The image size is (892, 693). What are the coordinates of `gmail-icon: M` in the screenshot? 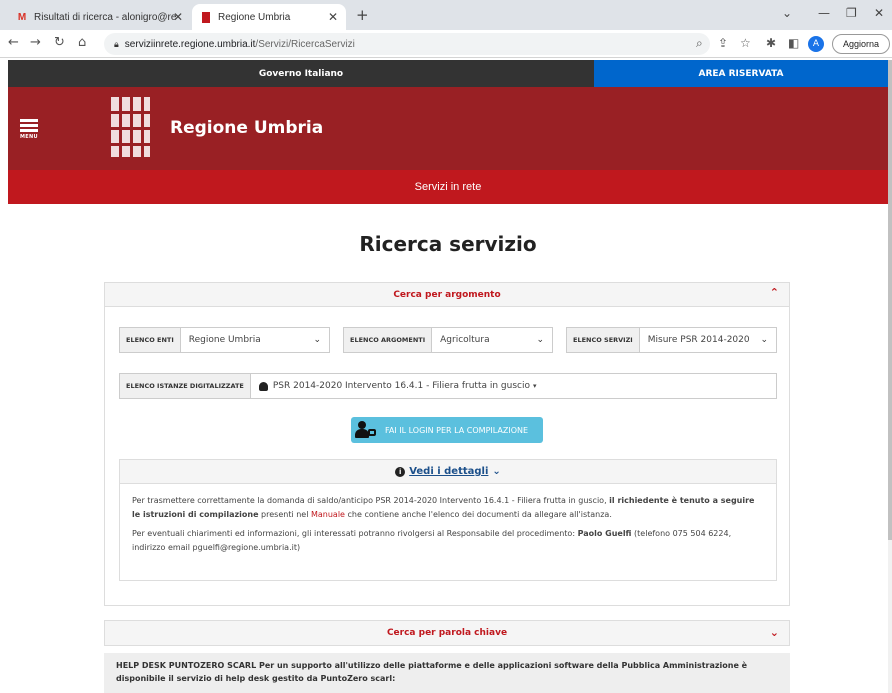 It's located at (22, 17).